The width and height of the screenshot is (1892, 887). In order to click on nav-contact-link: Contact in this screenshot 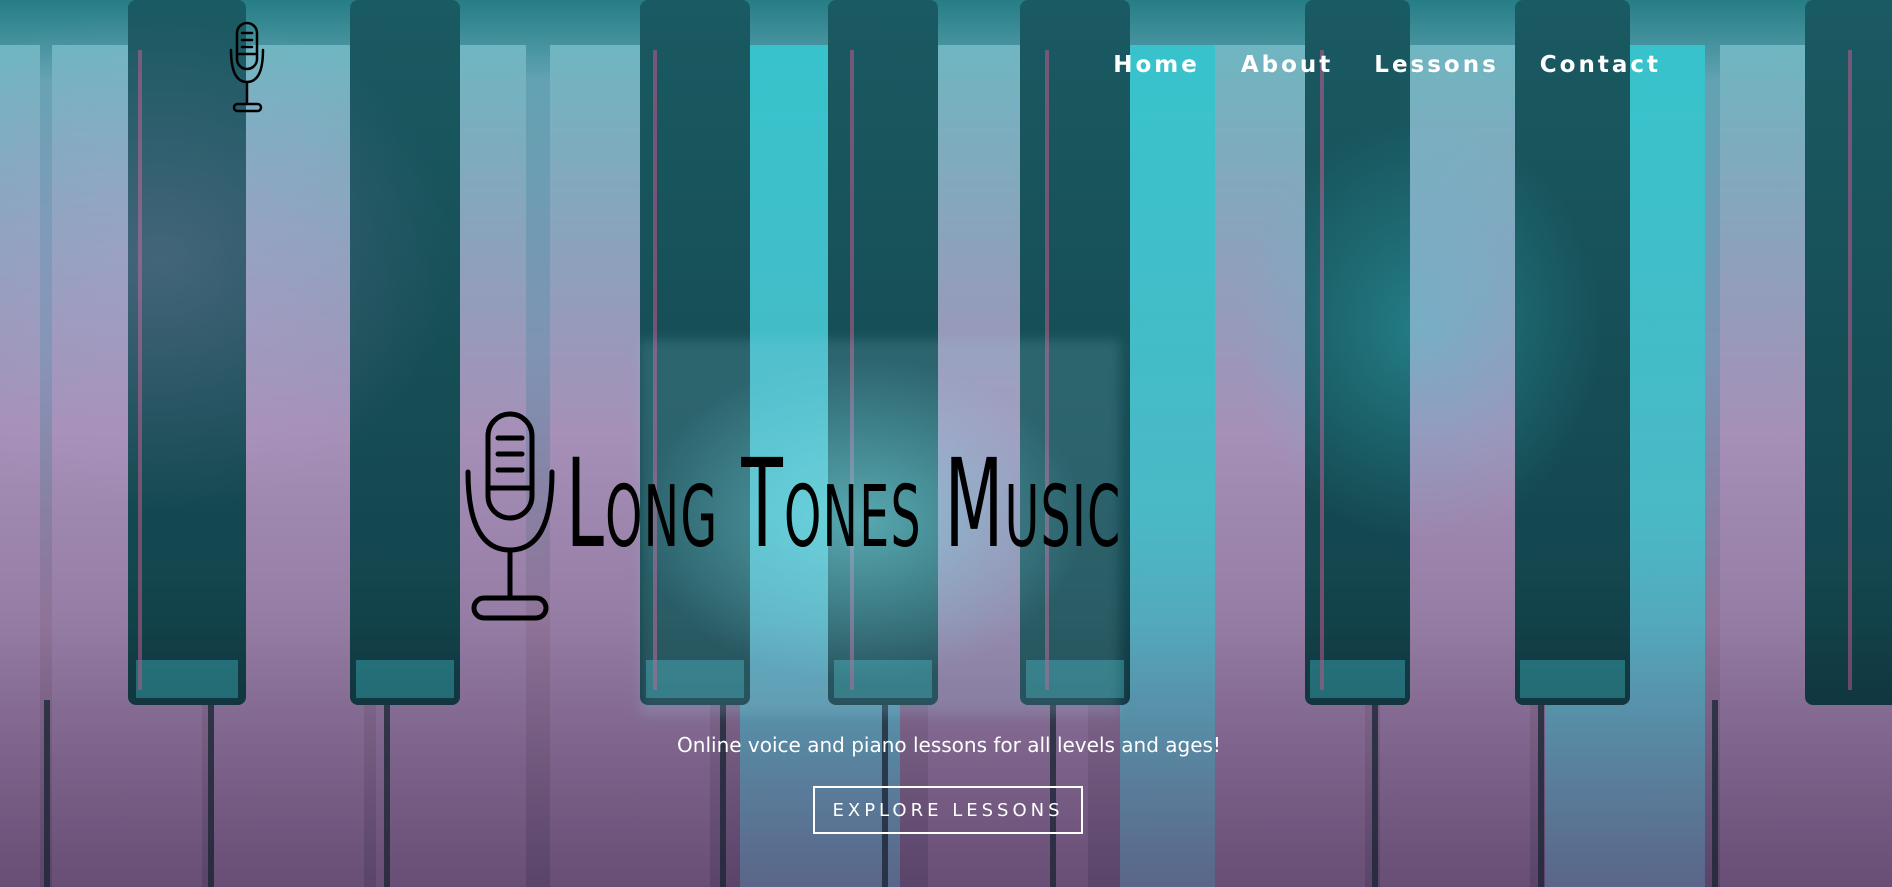, I will do `click(1600, 65)`.